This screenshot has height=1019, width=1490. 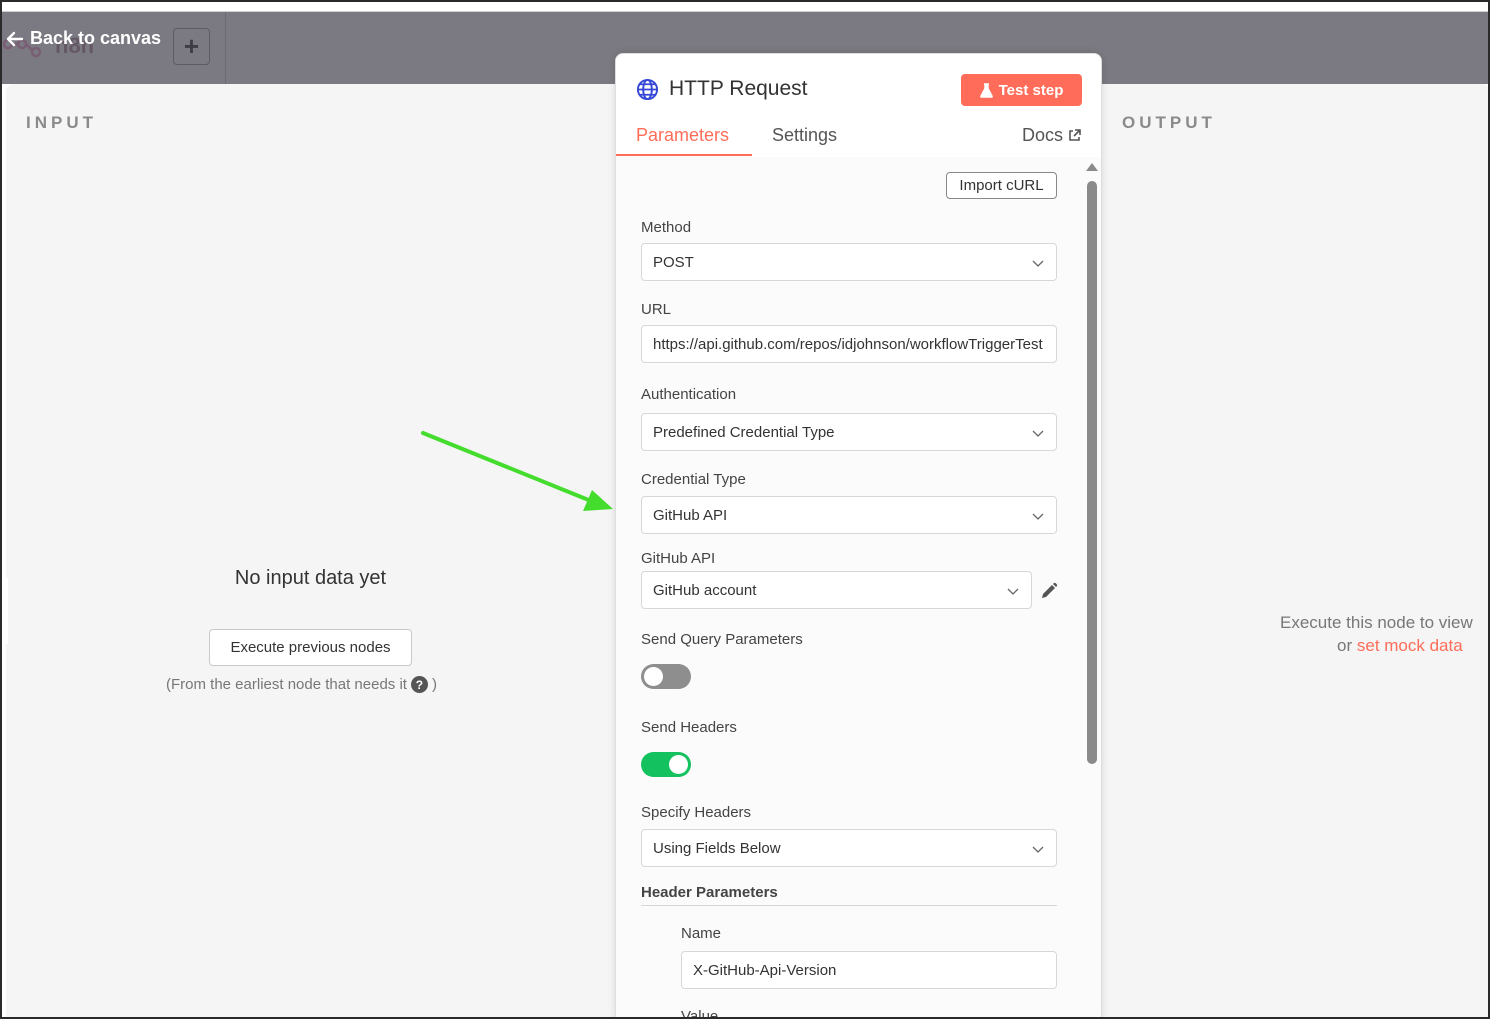 I want to click on header-name-value: X-GitHub-Api-Version, so click(x=765, y=970).